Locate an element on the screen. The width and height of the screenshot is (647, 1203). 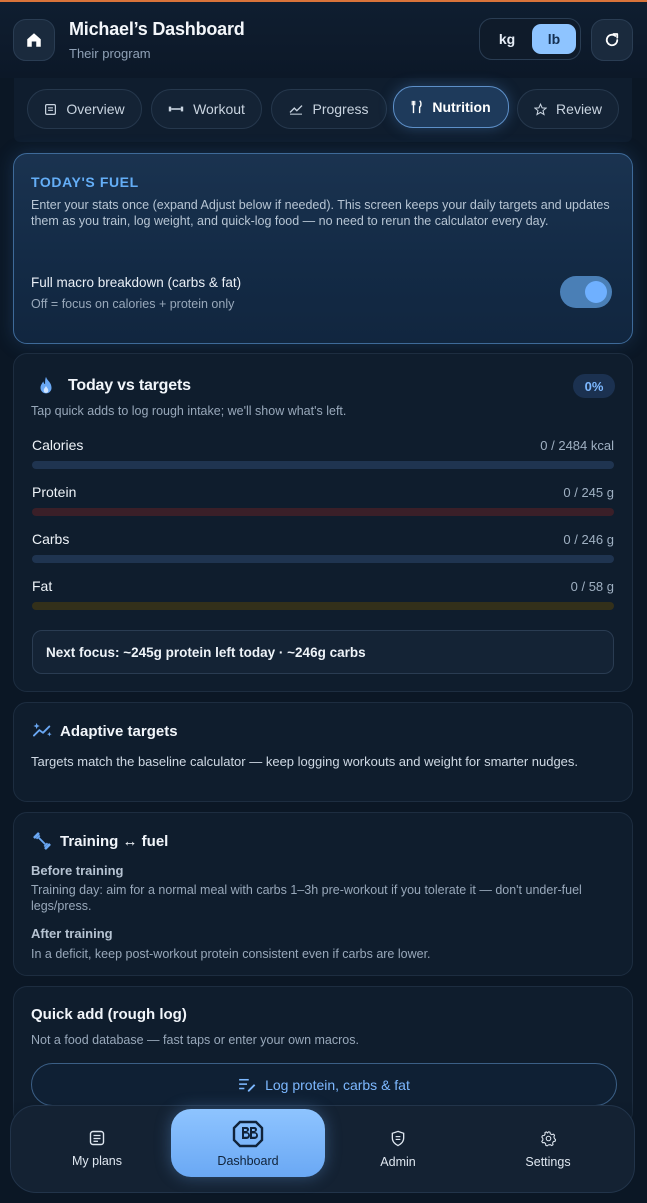
nav-my-plans: My plans is located at coordinates (97, 1149).